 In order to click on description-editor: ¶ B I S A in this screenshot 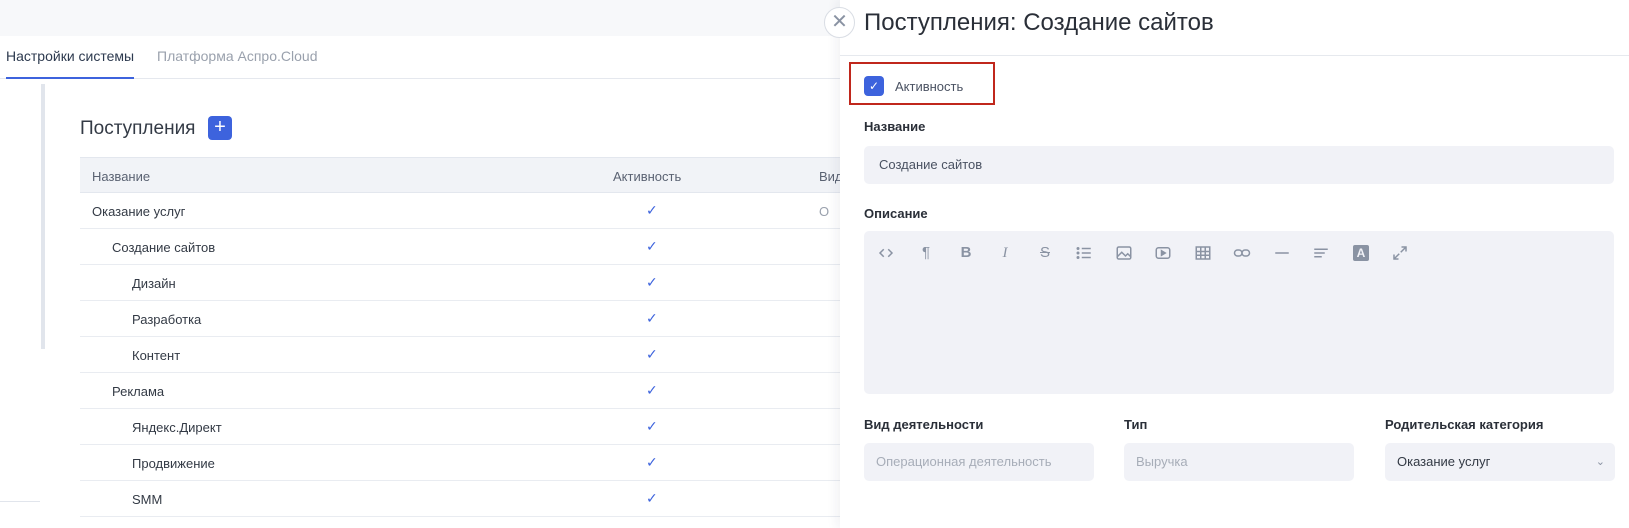, I will do `click(1239, 312)`.